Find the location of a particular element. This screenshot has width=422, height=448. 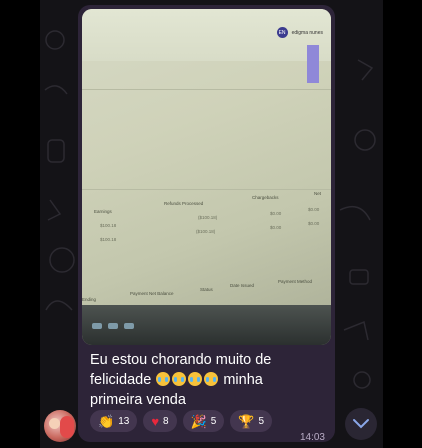

photo-user-avatar: EN is located at coordinates (282, 32).